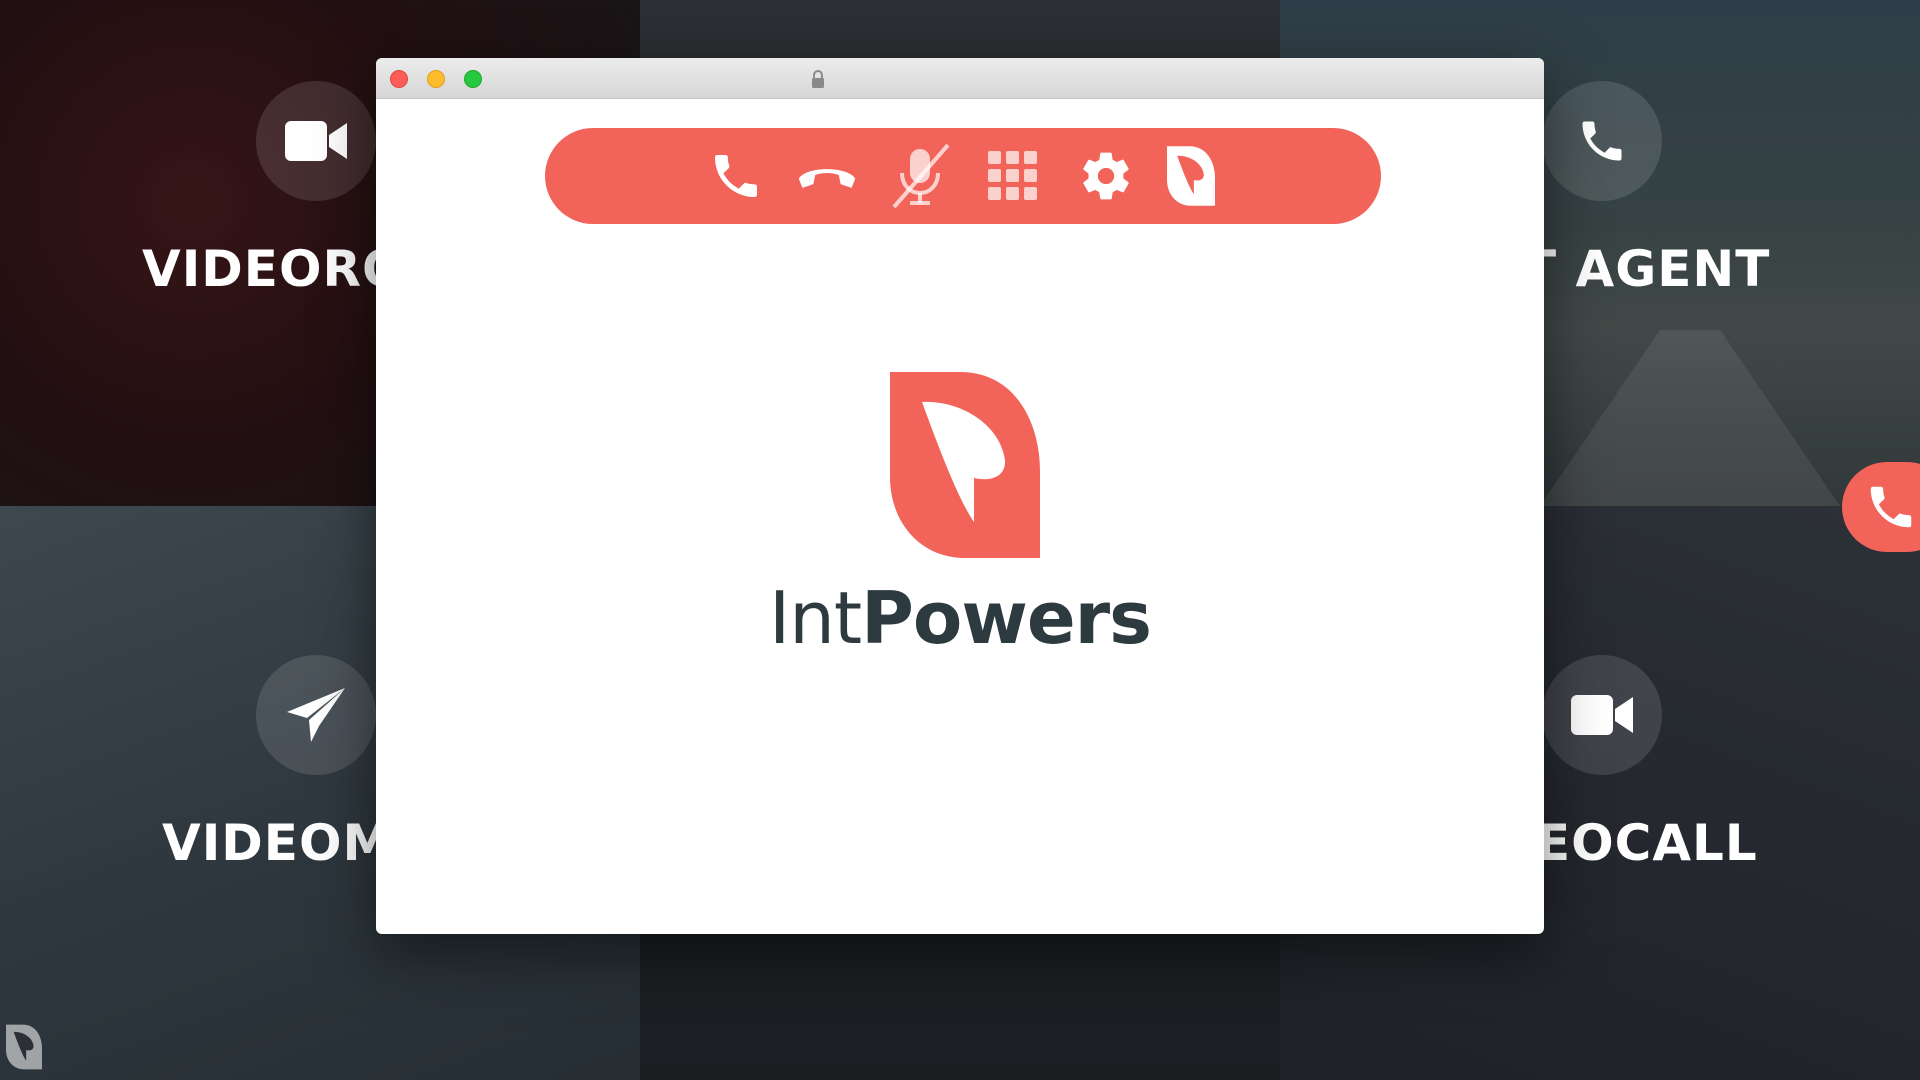 This screenshot has width=1920, height=1080. What do you see at coordinates (818, 79) in the screenshot?
I see `lock-icon` at bounding box center [818, 79].